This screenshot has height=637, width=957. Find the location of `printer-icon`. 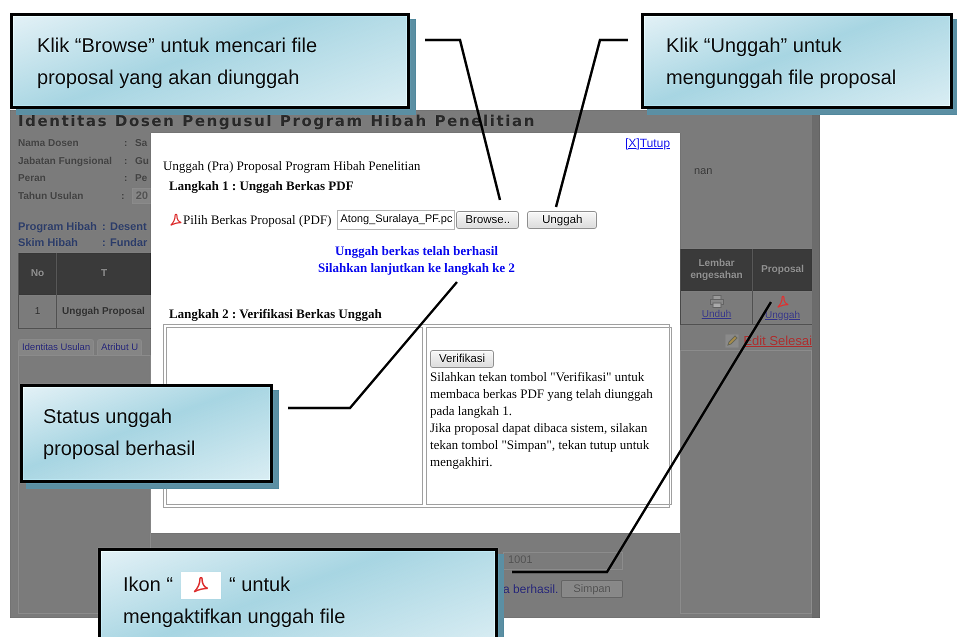

printer-icon is located at coordinates (717, 301).